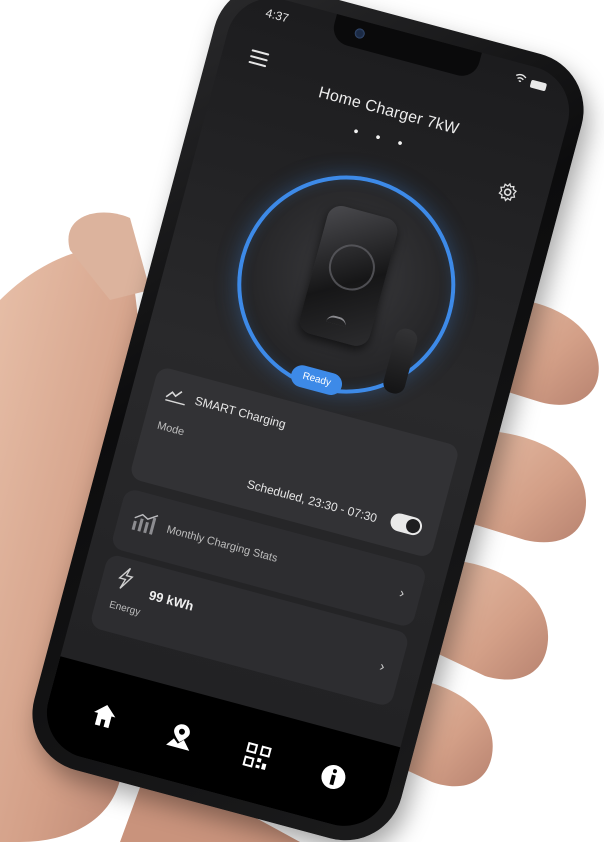  Describe the element at coordinates (507, 192) in the screenshot. I see `settings-gear-icon` at that location.